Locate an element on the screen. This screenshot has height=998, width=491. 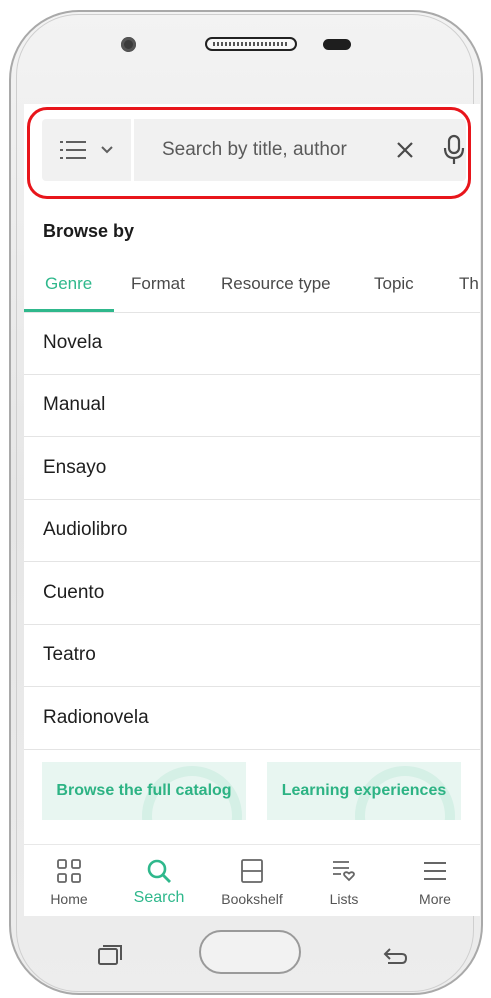
nav-more-label: More is located at coordinates (435, 899).